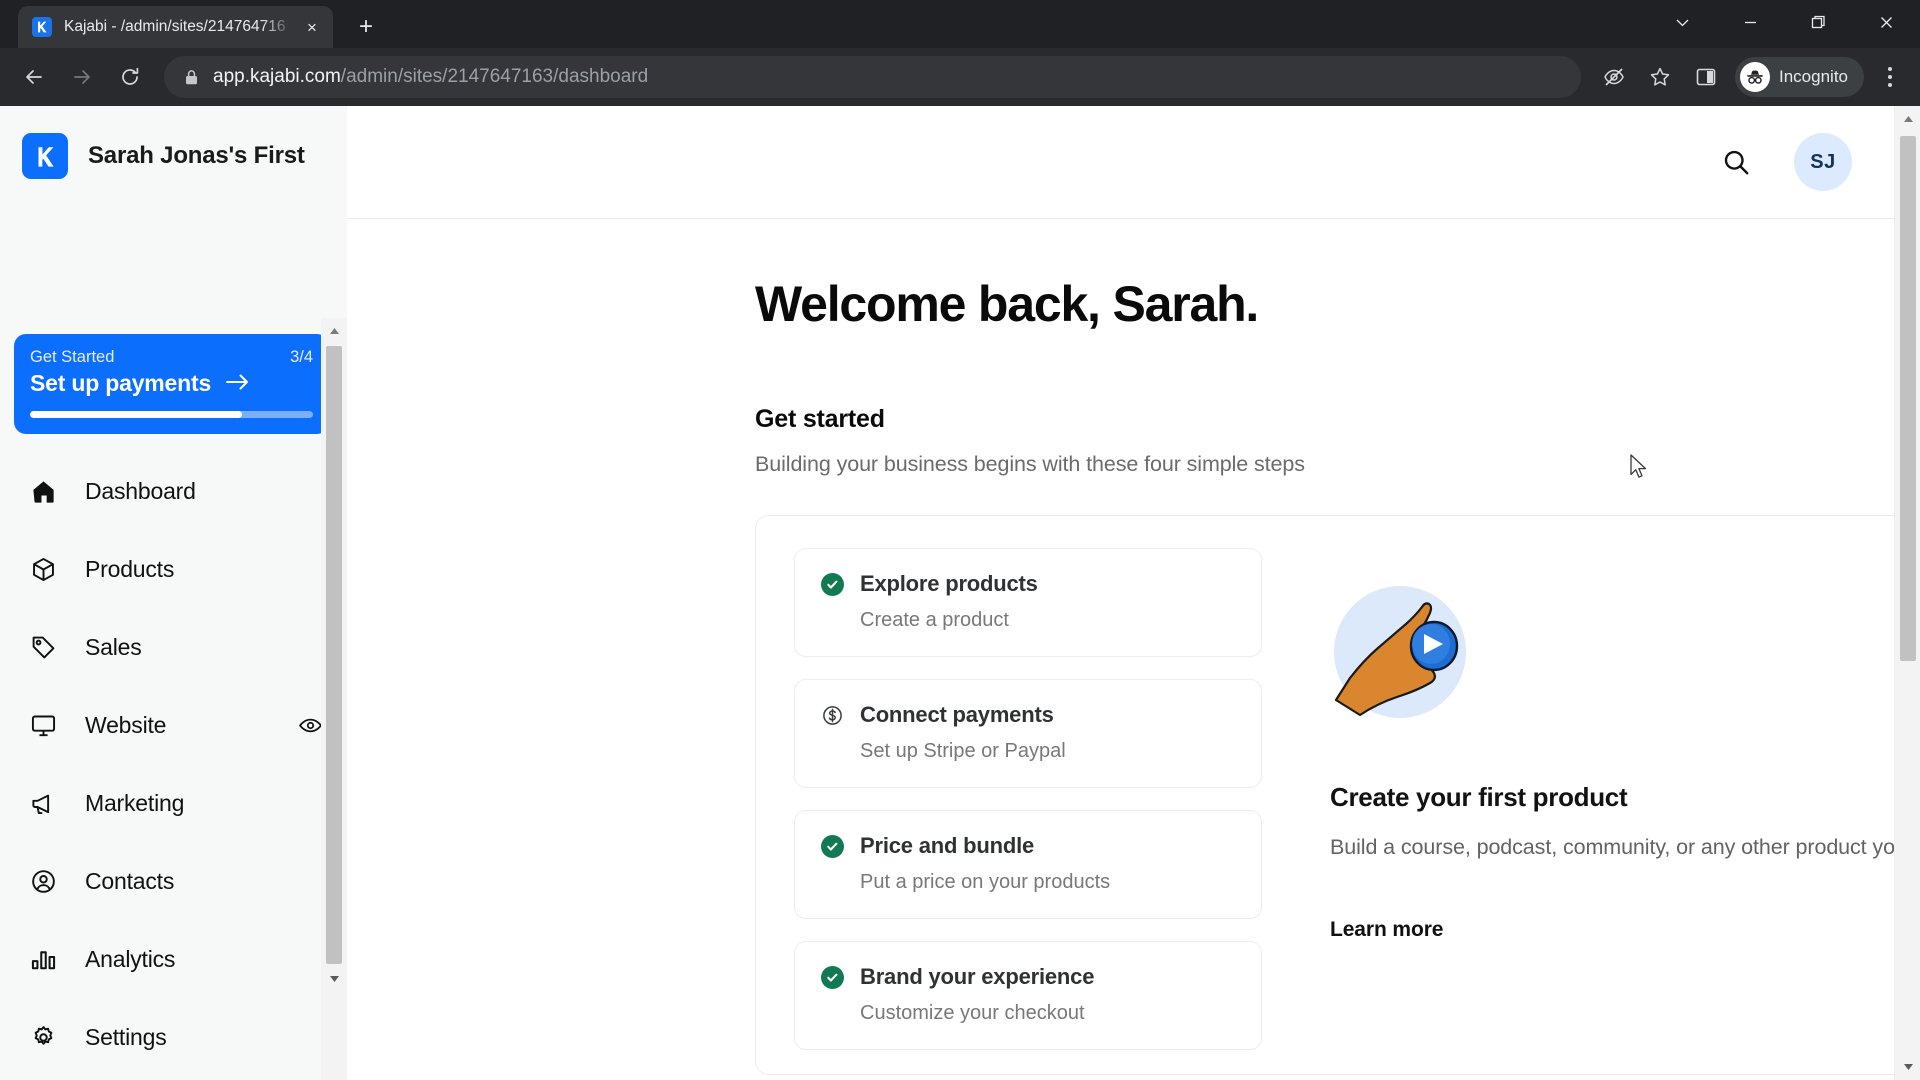  I want to click on app-topbar: SJ, so click(1133, 162).